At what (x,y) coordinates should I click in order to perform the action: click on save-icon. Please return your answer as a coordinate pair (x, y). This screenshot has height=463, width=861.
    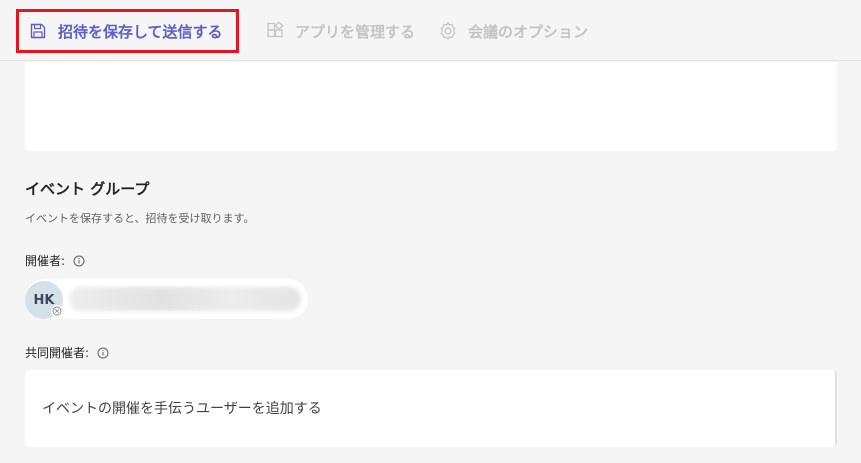
    Looking at the image, I should click on (38, 31).